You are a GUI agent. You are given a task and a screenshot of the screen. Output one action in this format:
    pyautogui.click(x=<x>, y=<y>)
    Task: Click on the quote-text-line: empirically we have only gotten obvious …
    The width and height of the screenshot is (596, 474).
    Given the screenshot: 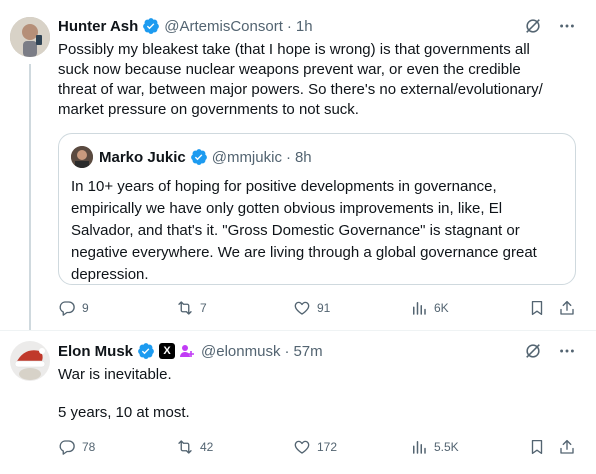 What is the action you would take?
    pyautogui.click(x=287, y=208)
    